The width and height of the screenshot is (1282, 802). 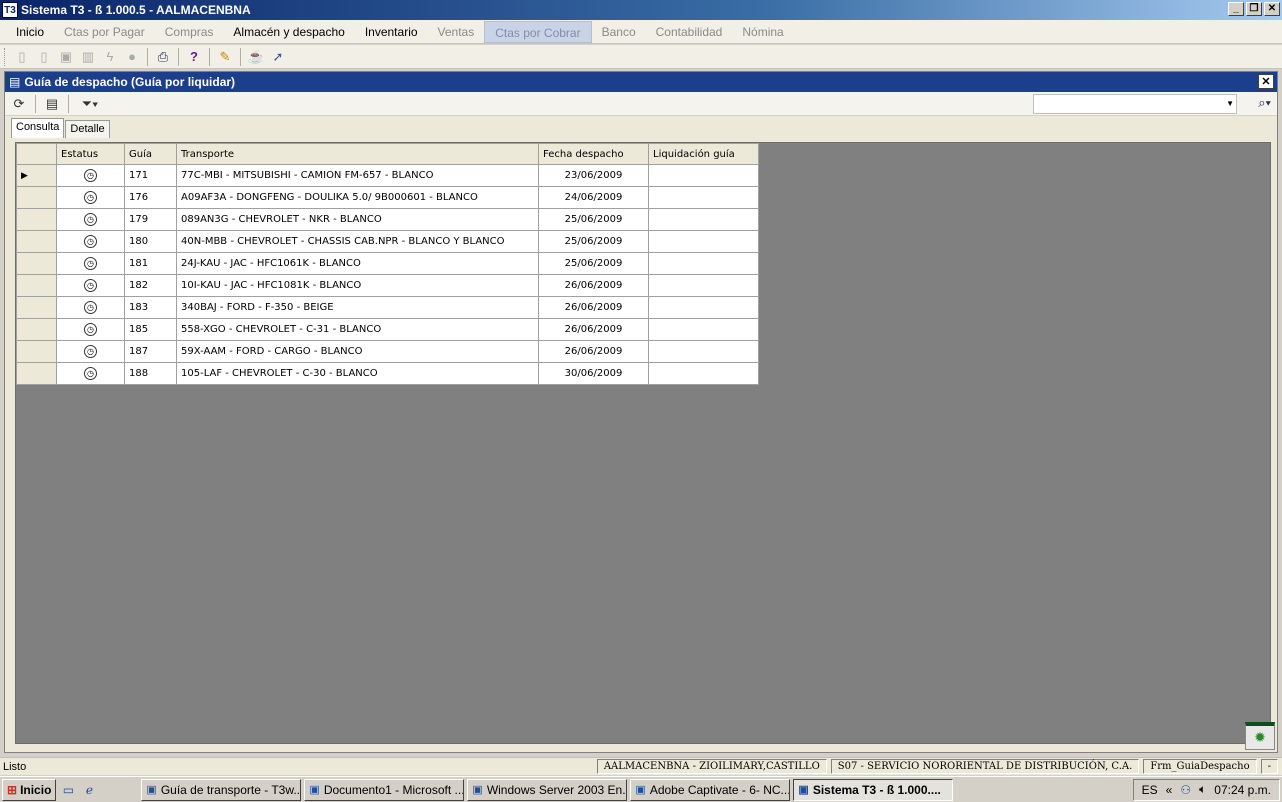 What do you see at coordinates (36, 175) in the screenshot?
I see `row-selector: ▶` at bounding box center [36, 175].